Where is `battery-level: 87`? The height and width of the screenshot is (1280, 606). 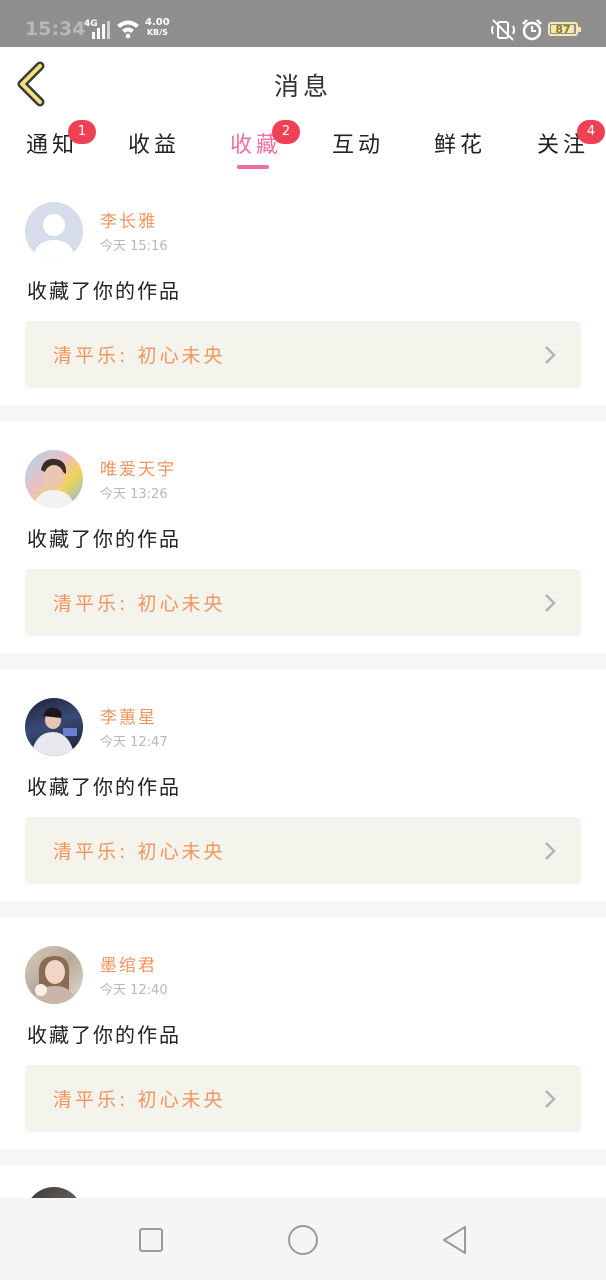 battery-level: 87 is located at coordinates (563, 29).